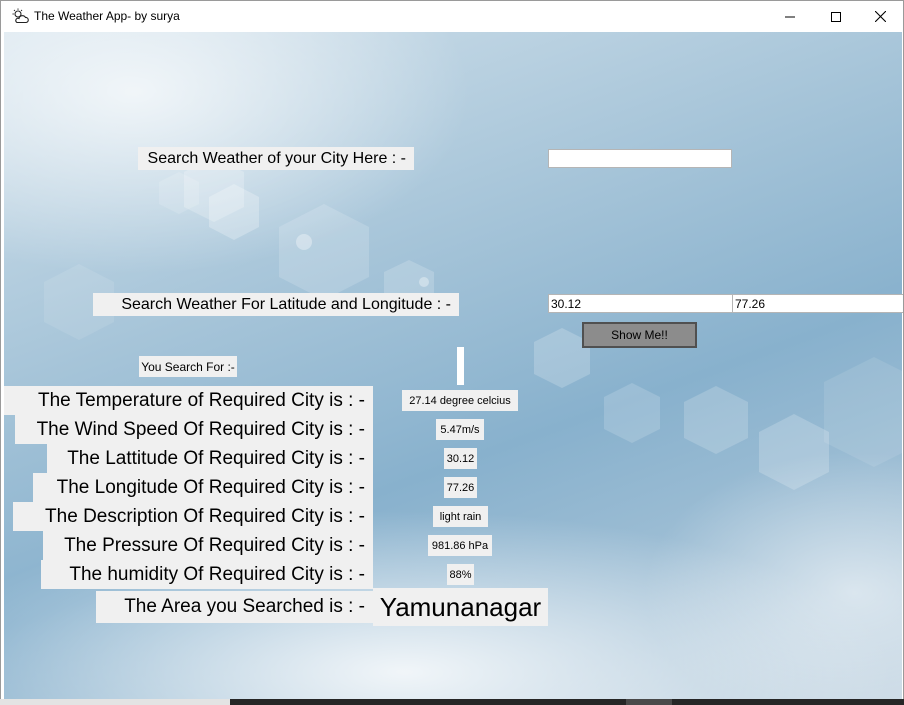 The image size is (904, 705). Describe the element at coordinates (234, 607) in the screenshot. I see `area-label: The Area you Searched is : -` at that location.